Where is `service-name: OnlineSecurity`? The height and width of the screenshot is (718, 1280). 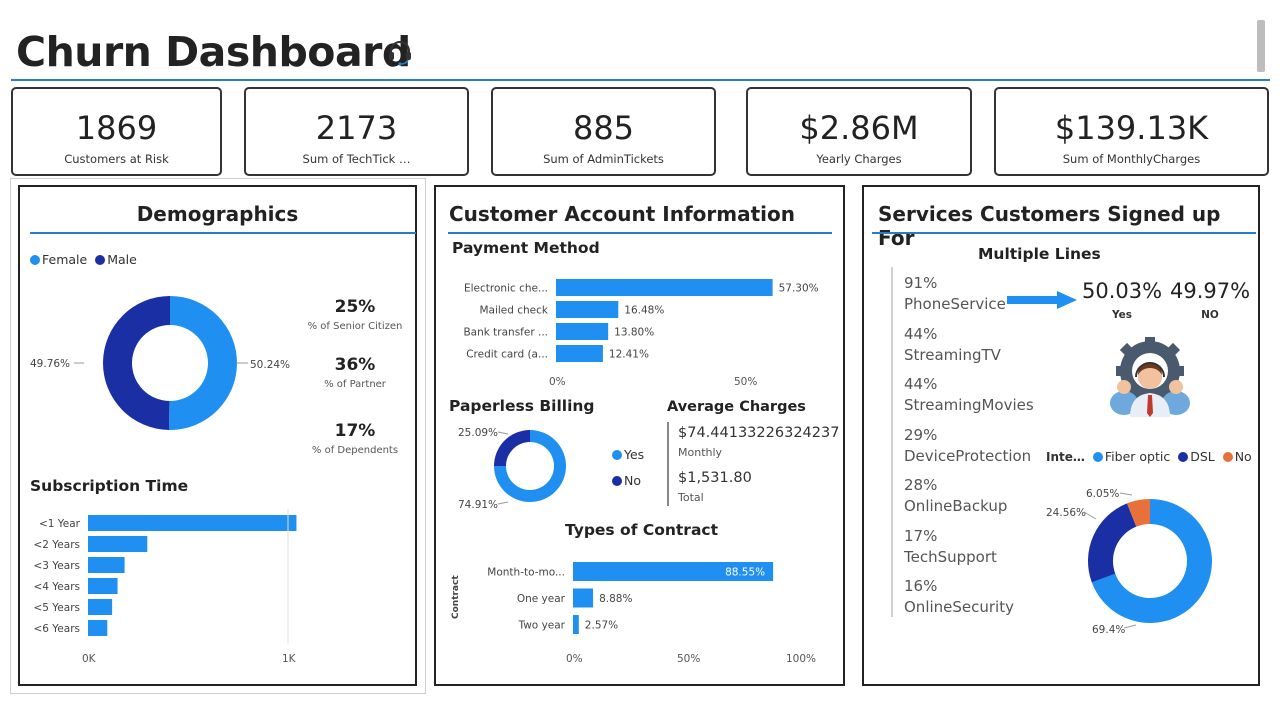
service-name: OnlineSecurity is located at coordinates (959, 607).